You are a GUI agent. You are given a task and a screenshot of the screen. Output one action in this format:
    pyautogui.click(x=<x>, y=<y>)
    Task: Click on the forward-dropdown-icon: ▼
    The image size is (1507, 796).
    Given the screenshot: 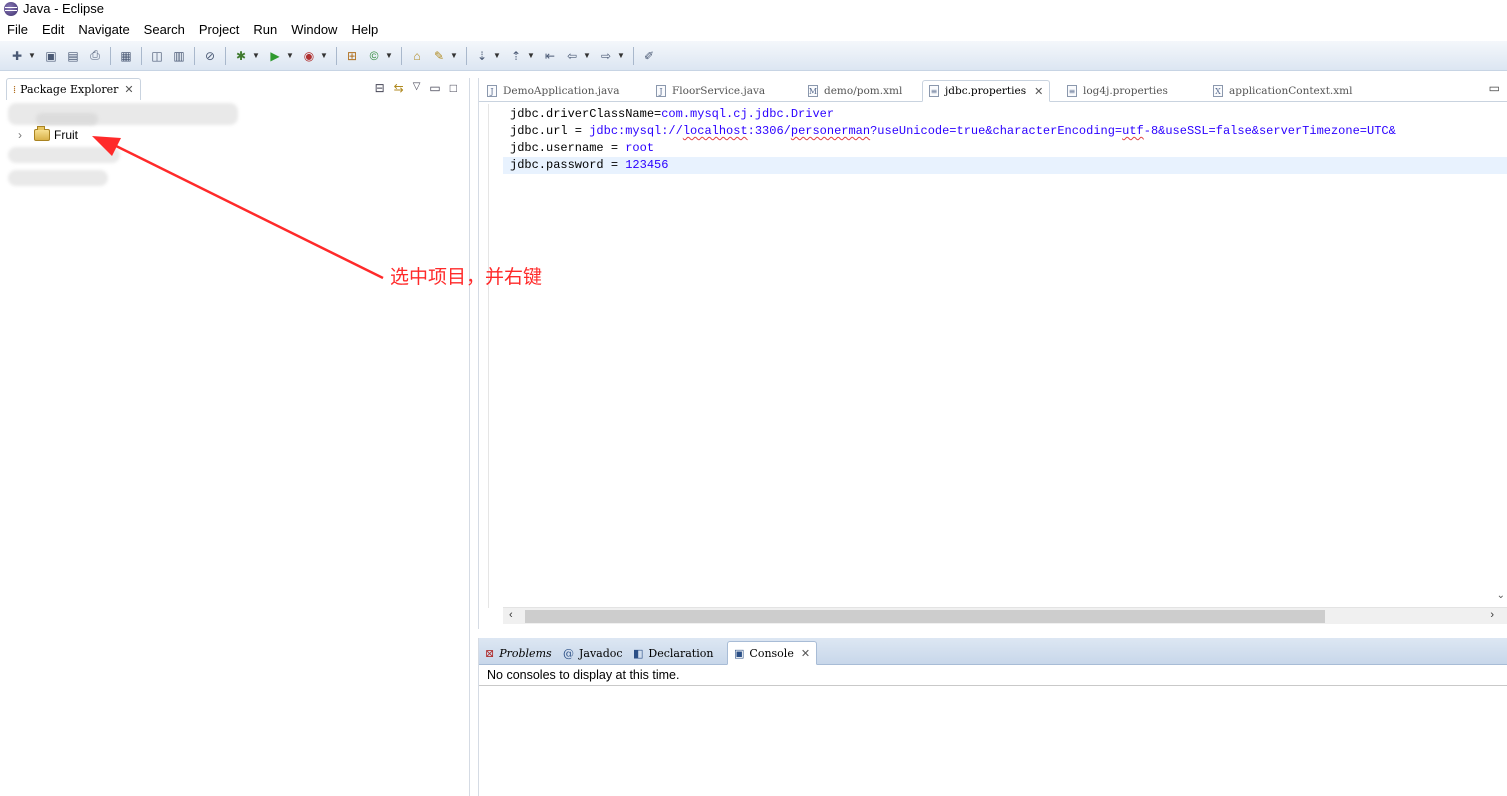 What is the action you would take?
    pyautogui.click(x=621, y=55)
    